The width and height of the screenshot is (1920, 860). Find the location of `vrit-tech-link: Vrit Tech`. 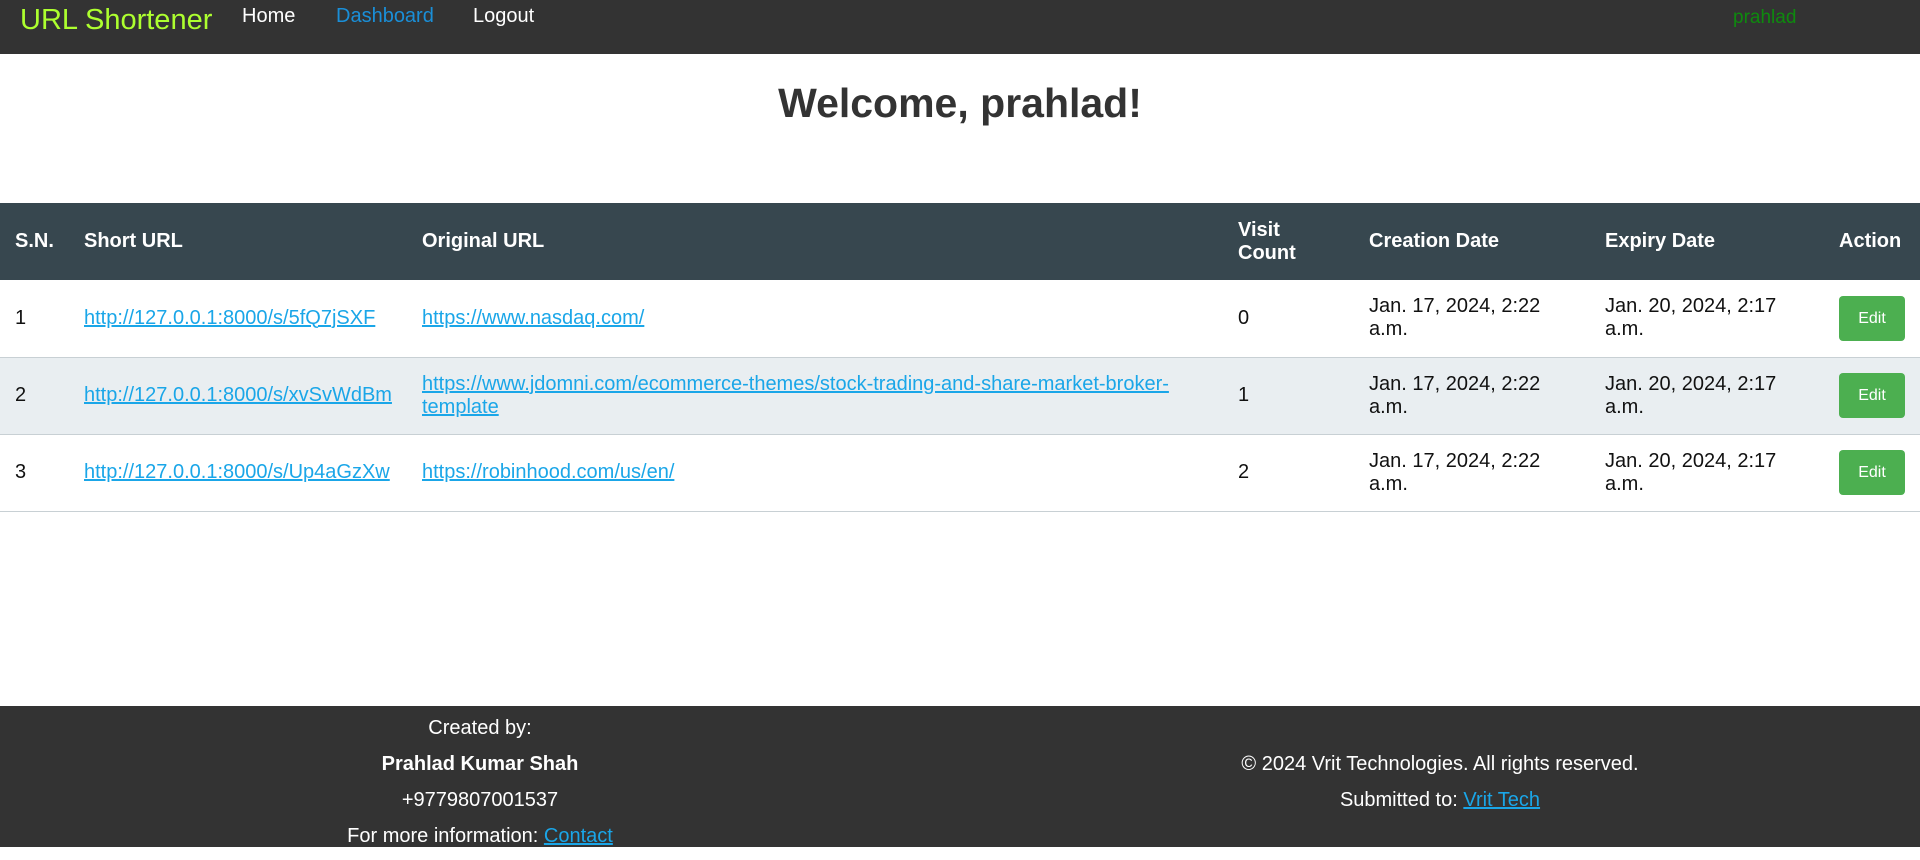

vrit-tech-link: Vrit Tech is located at coordinates (1501, 800).